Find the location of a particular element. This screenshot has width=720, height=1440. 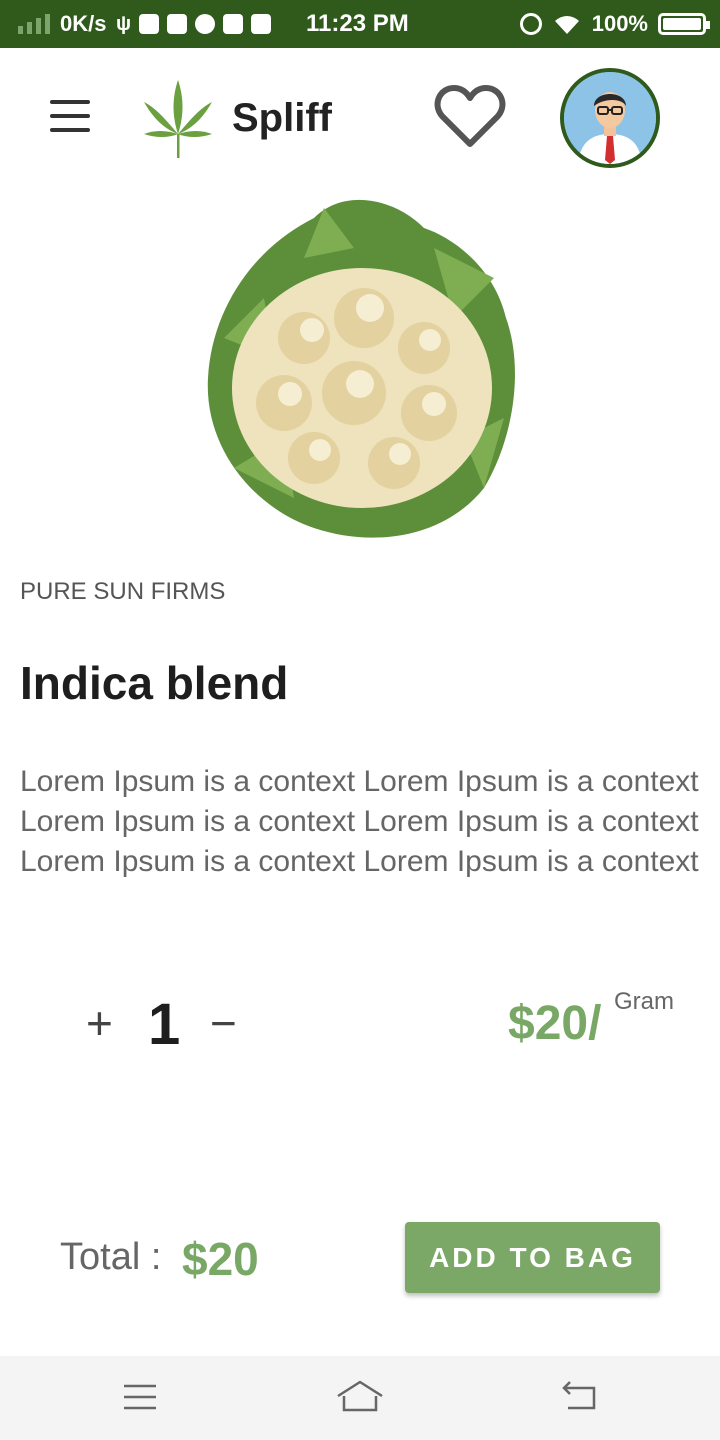

clock: 11:23 PM is located at coordinates (357, 23).